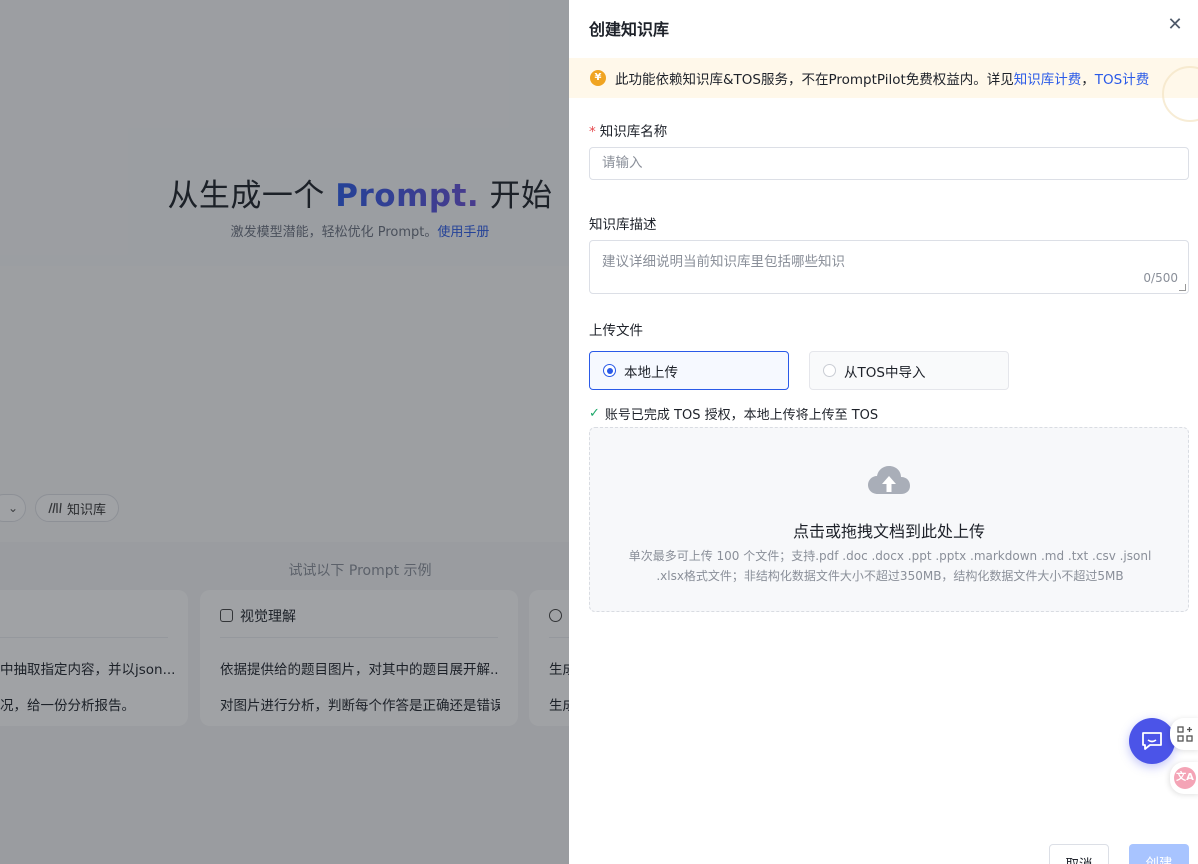 This screenshot has height=864, width=1198. I want to click on chat-icon, so click(1152, 741).